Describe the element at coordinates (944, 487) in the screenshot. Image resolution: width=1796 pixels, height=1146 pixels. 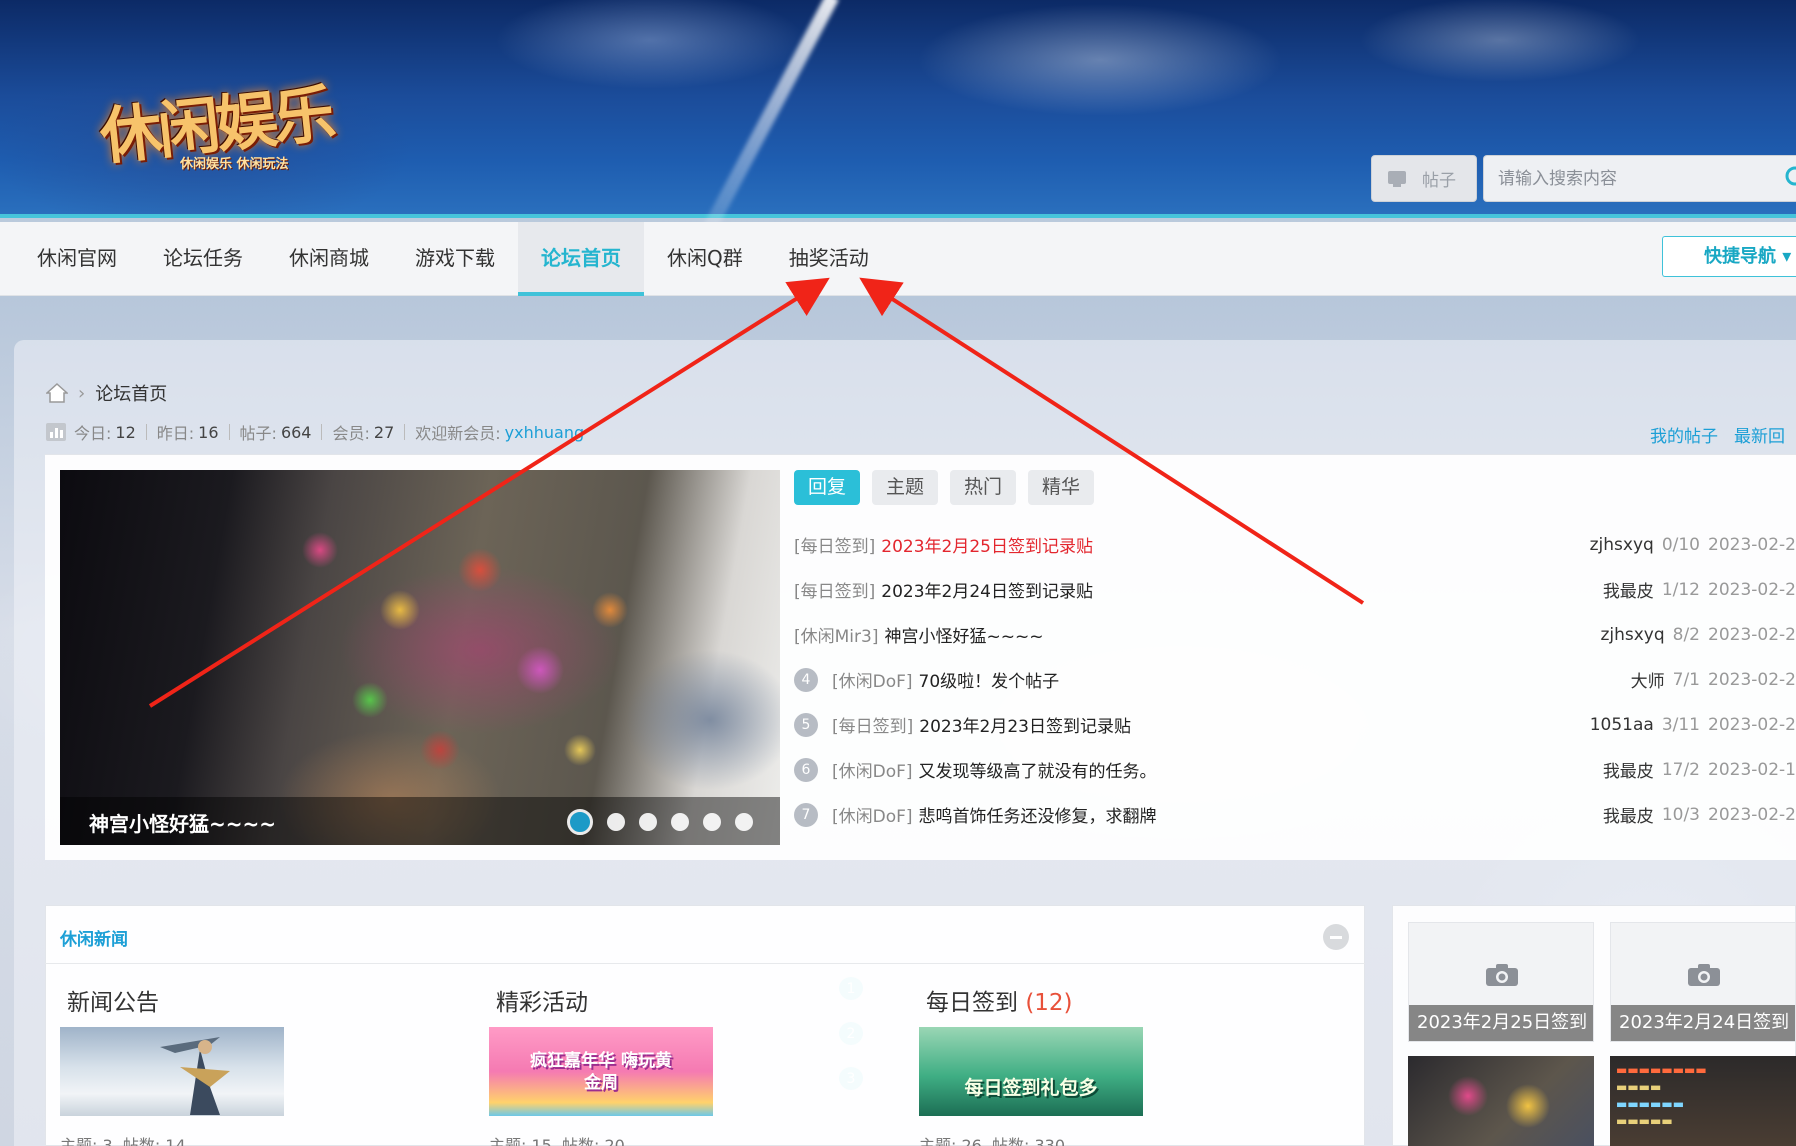
I see `thread-tabs: 回复 主题 热门 精华` at that location.